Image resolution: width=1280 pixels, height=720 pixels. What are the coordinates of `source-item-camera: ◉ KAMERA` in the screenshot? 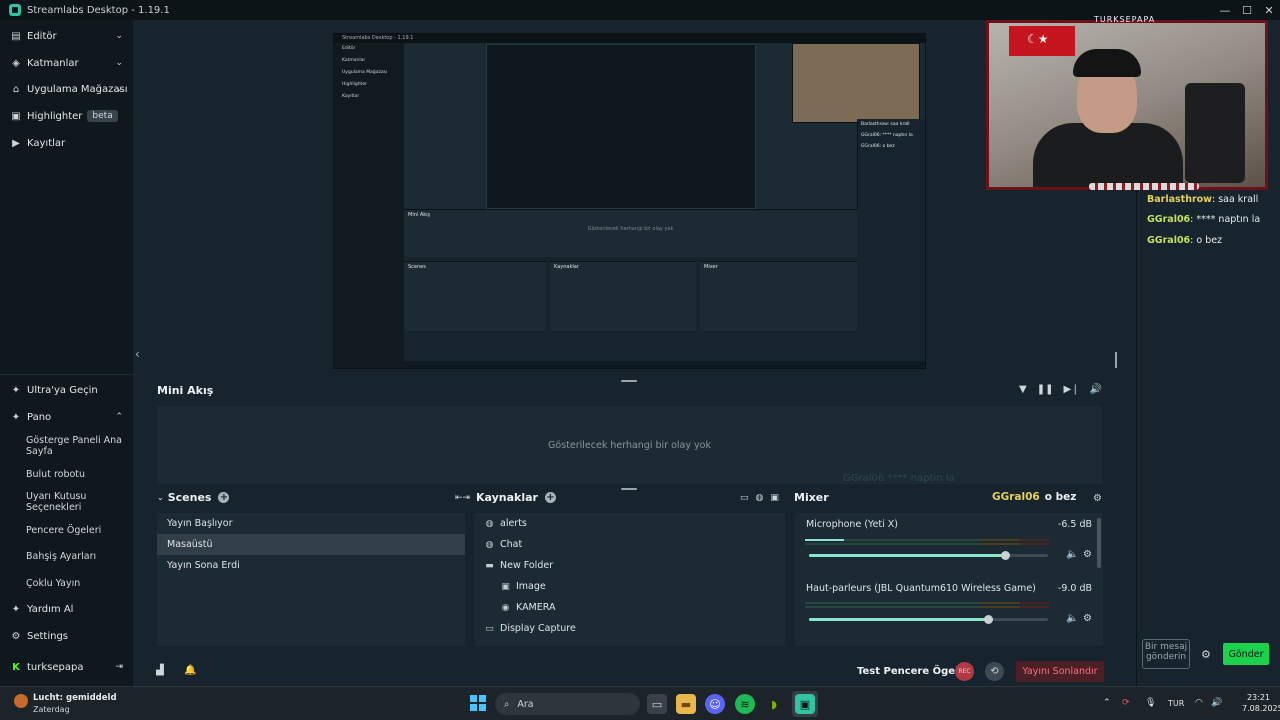 It's located at (629, 607).